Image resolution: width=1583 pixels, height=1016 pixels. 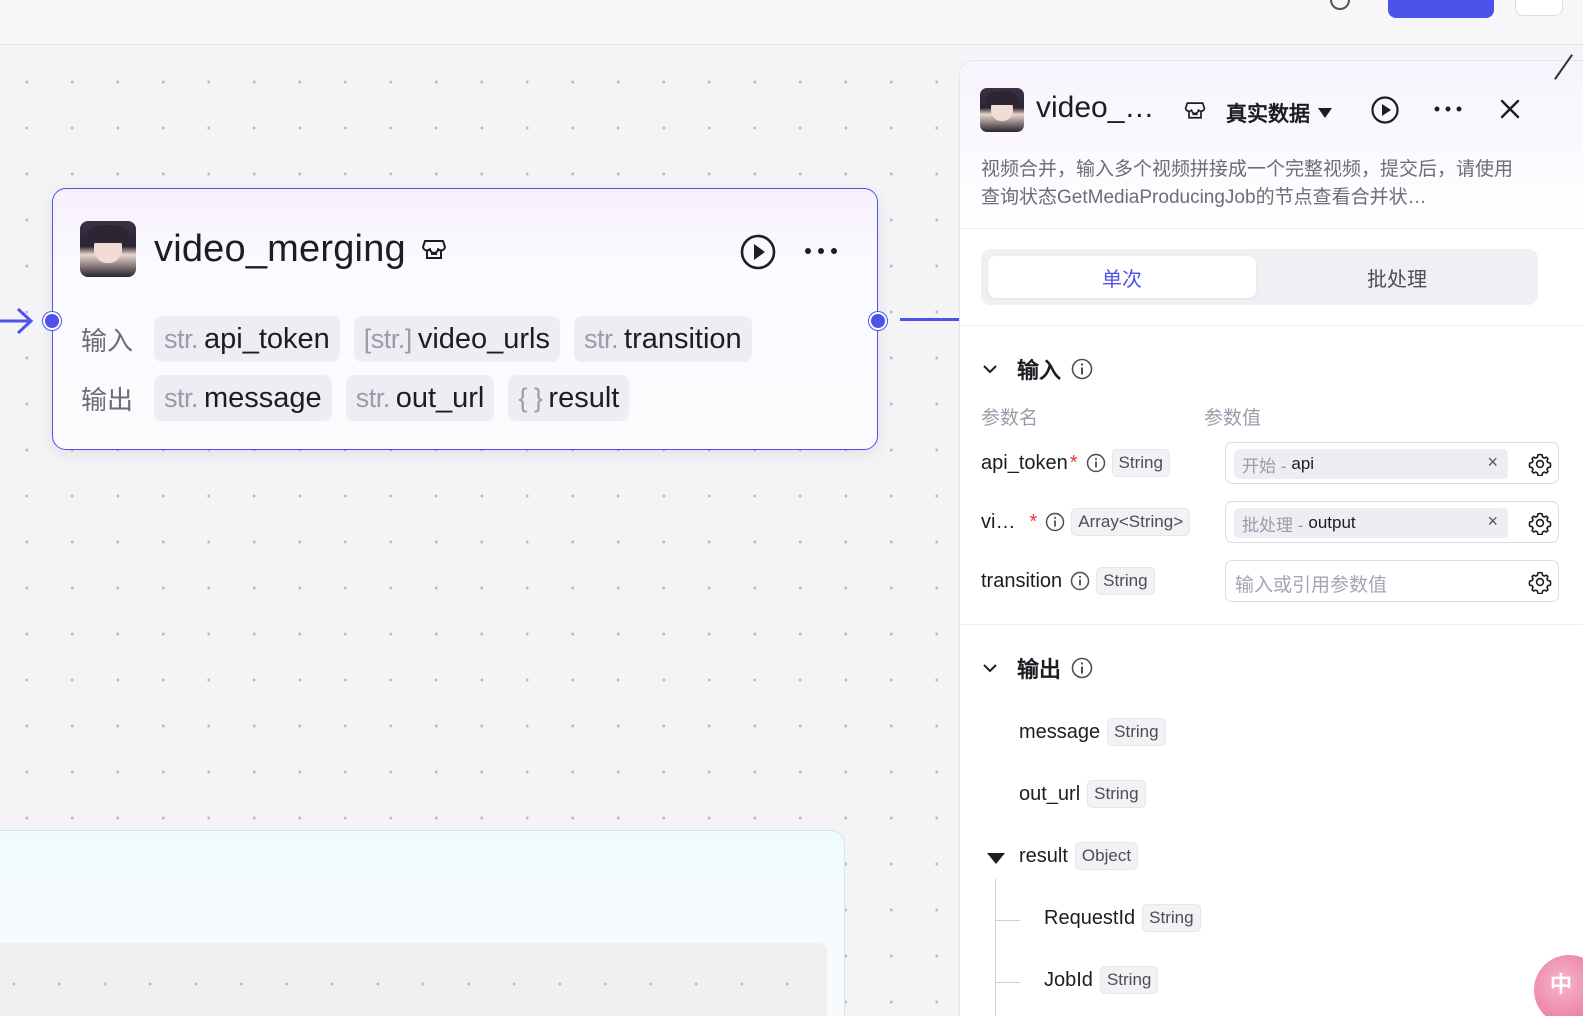 I want to click on output-chip: { } result, so click(x=569, y=398).